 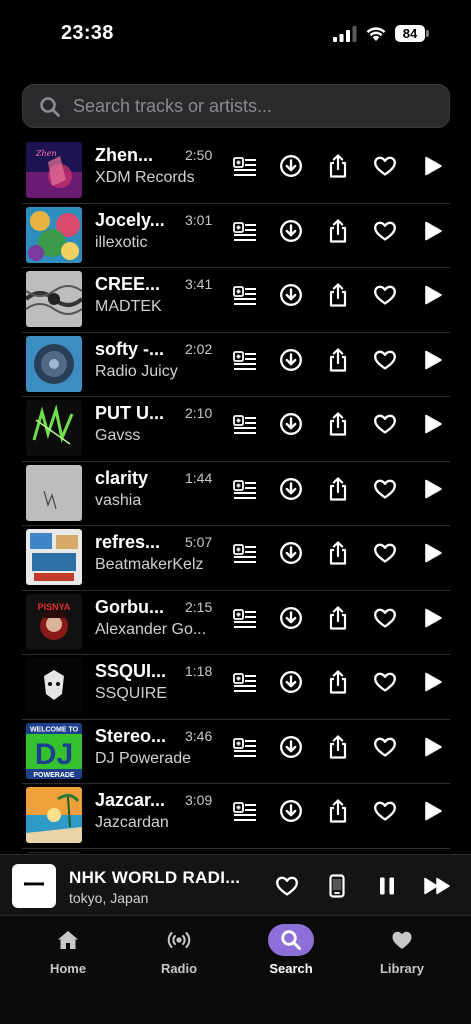 I want to click on track-row: Jazcar... Jazcardan 3:09, so click(x=236, y=816).